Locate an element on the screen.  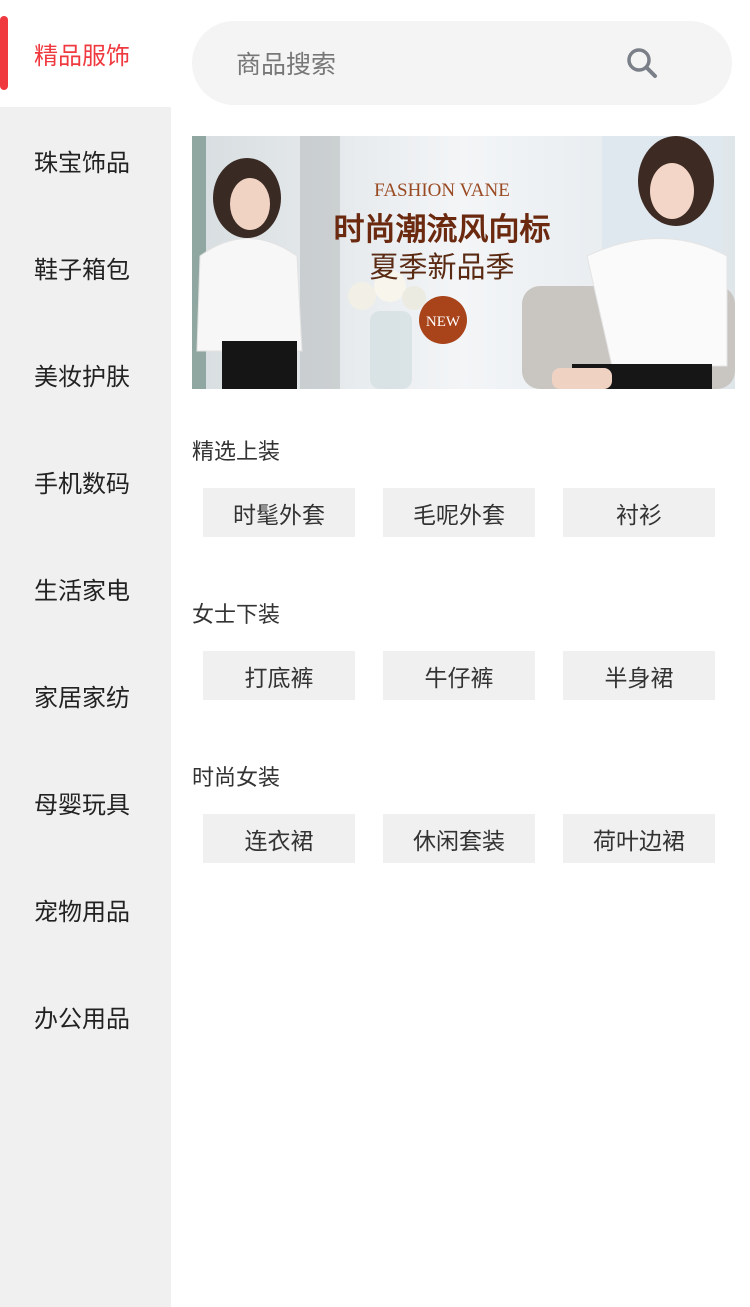
tag-item: 毛呢外套 is located at coordinates (459, 512).